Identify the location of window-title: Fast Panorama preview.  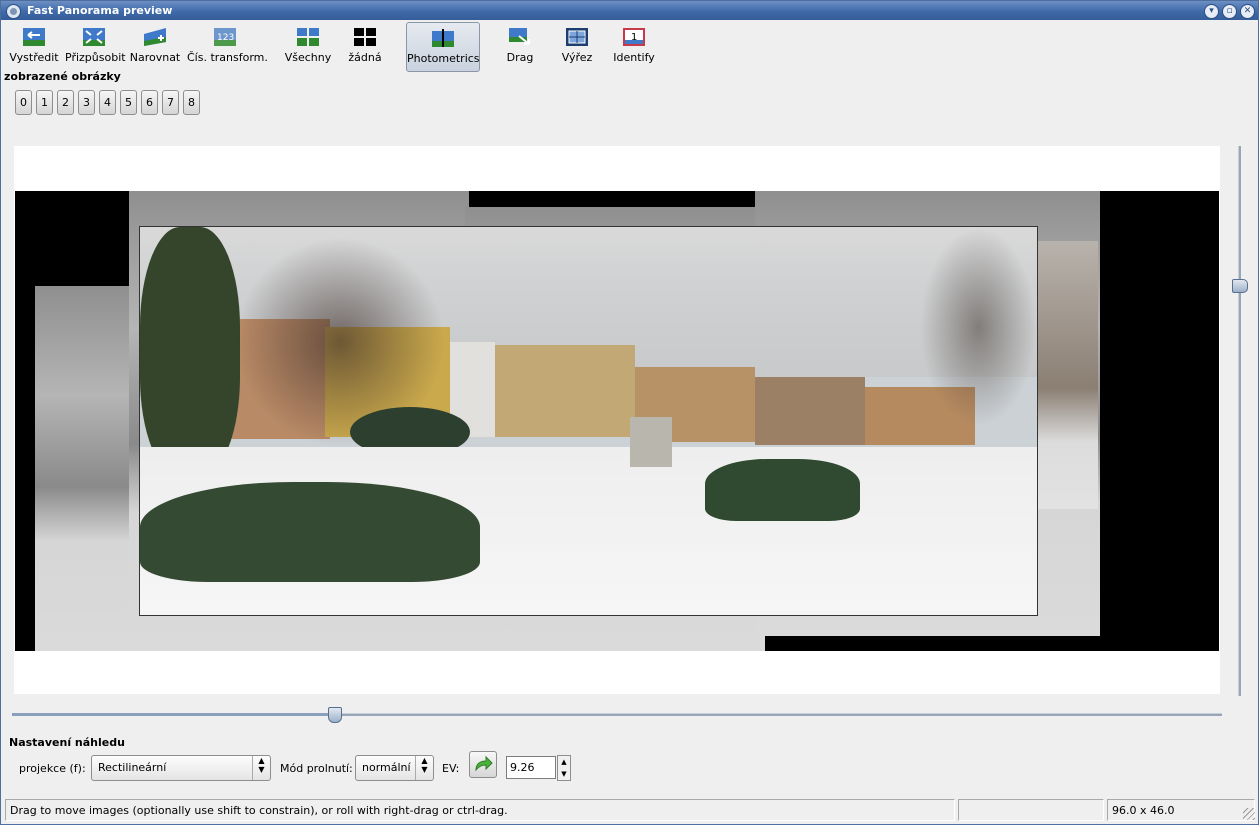
(100, 10).